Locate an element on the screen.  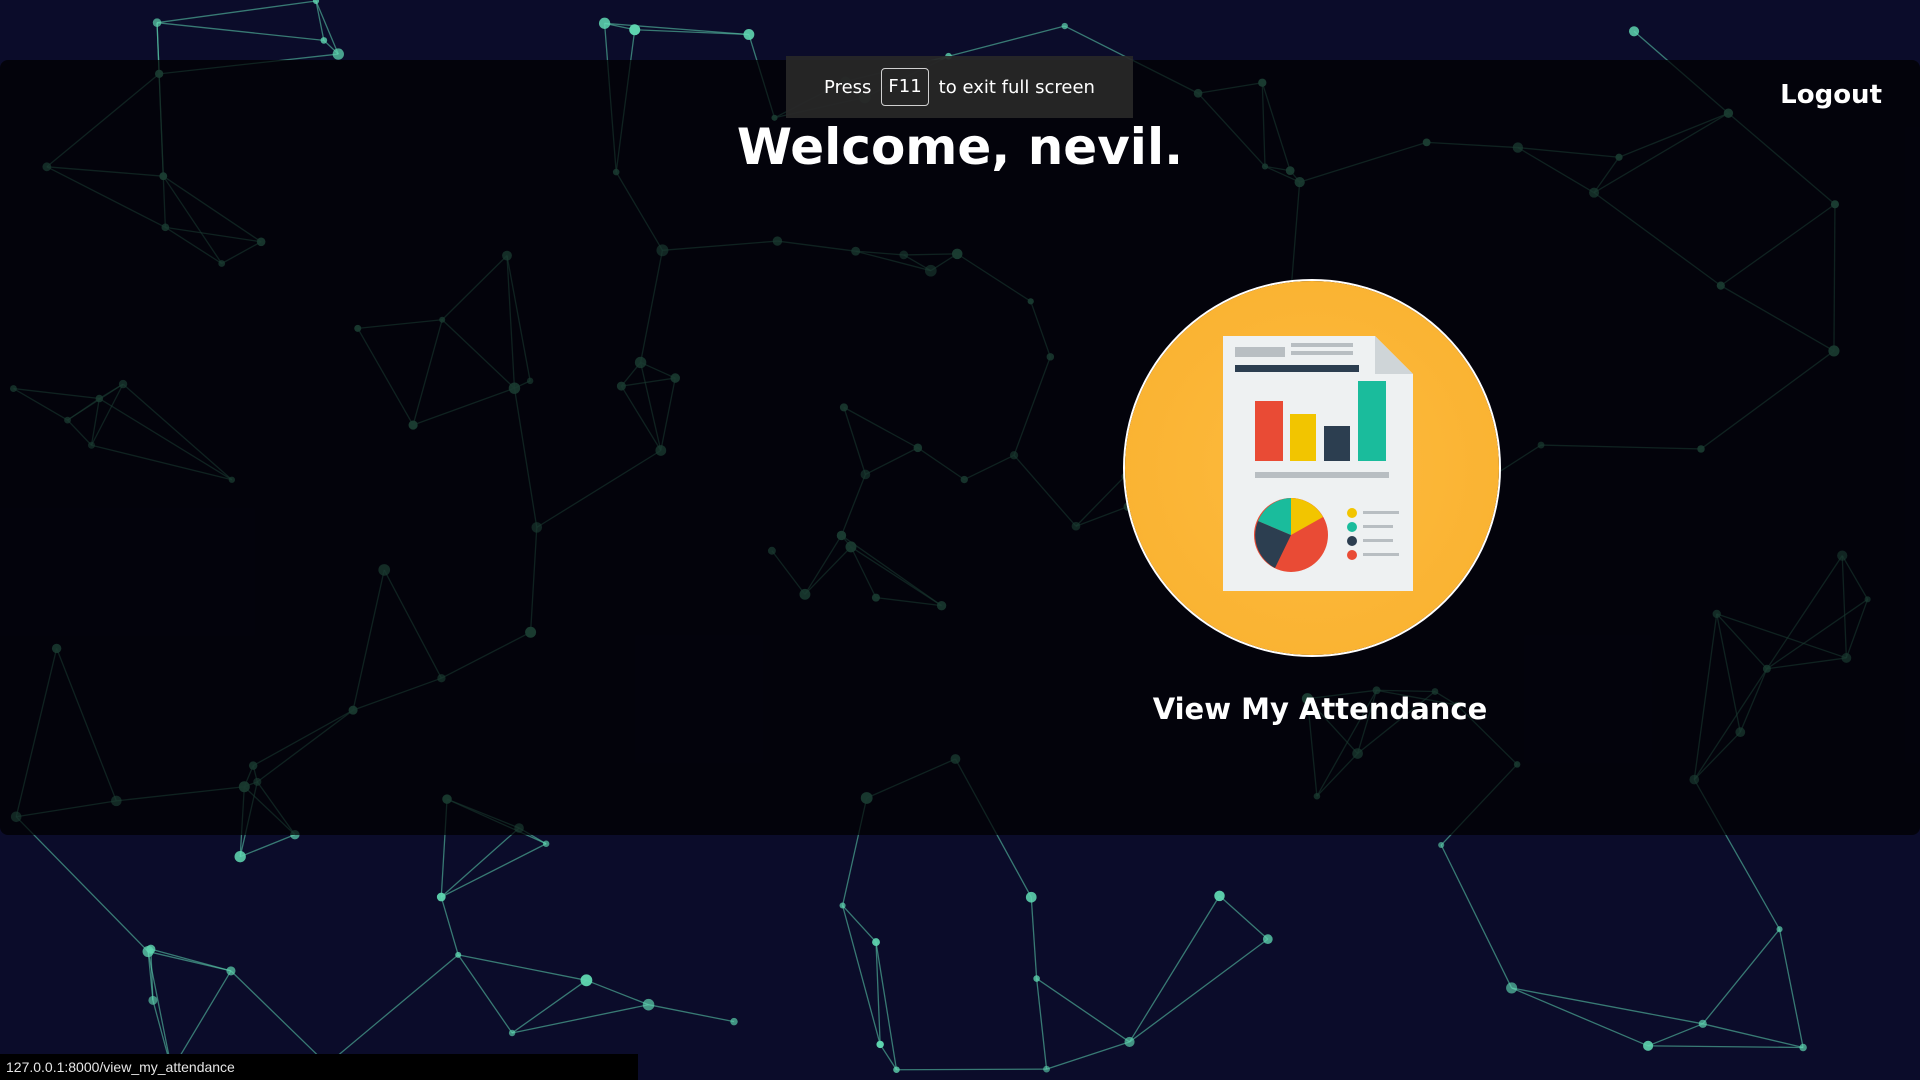
view-attendance-card is located at coordinates (1312, 468).